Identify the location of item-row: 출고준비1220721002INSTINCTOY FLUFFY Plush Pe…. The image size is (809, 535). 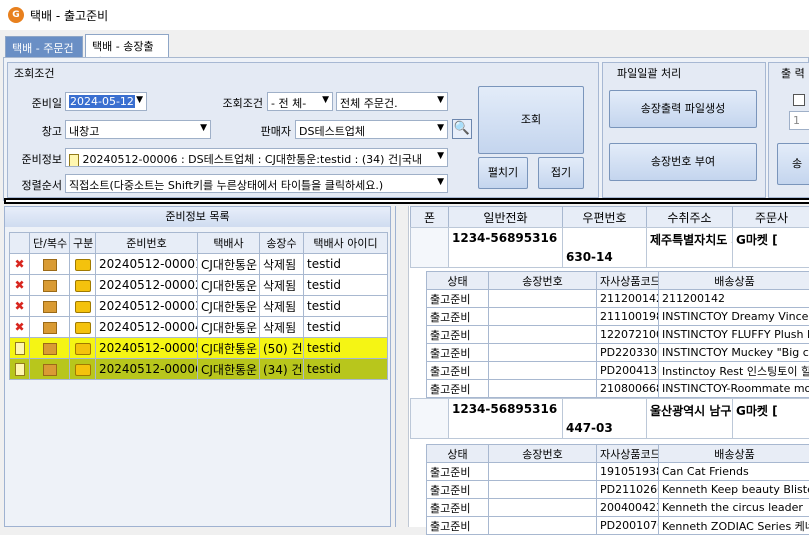
(618, 335).